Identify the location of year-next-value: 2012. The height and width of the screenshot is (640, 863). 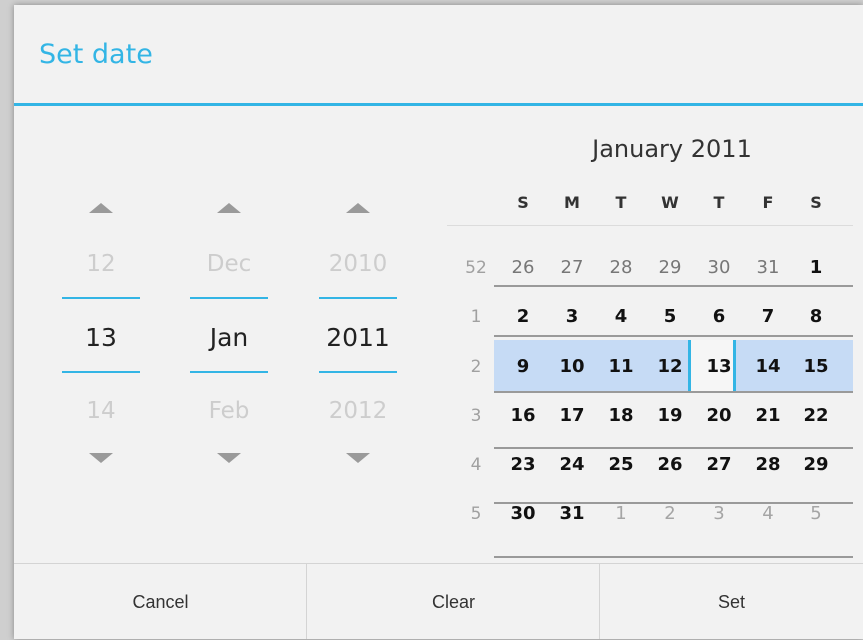
(358, 411).